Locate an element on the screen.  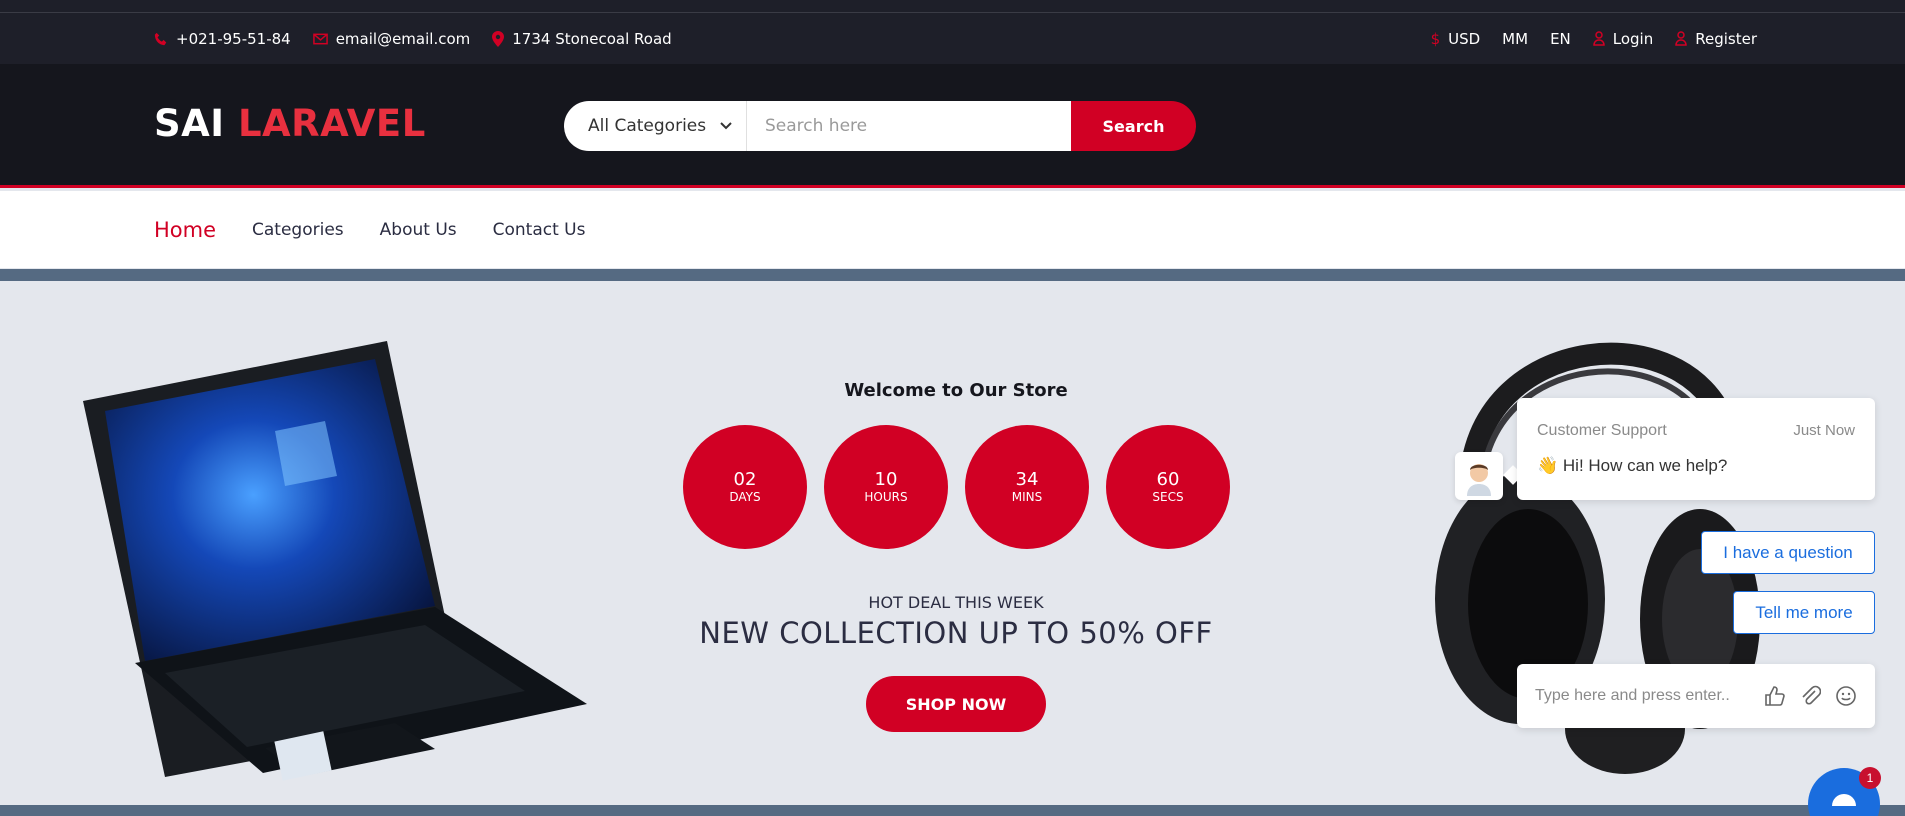
chat-timestamp: Just Now is located at coordinates (1824, 430).